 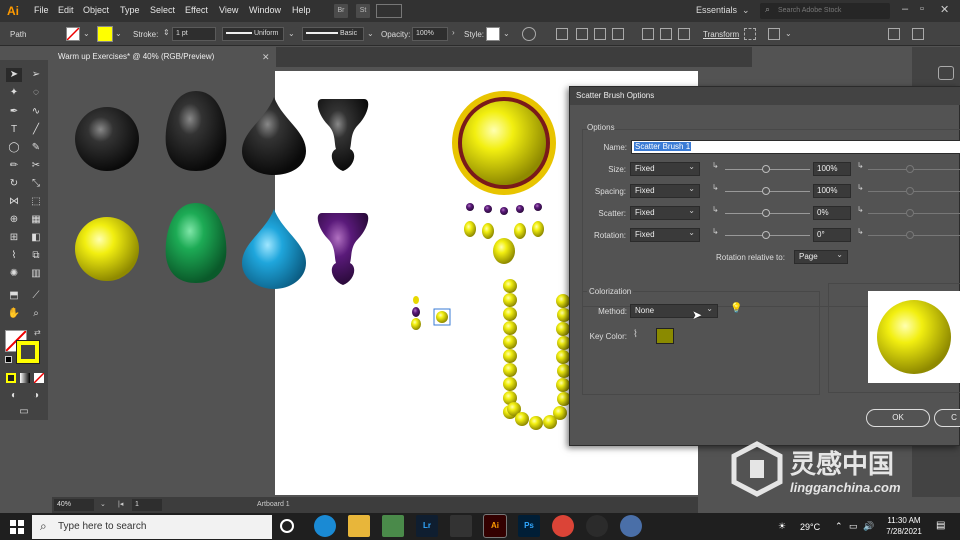 I want to click on menu-edit: Edit, so click(x=66, y=10).